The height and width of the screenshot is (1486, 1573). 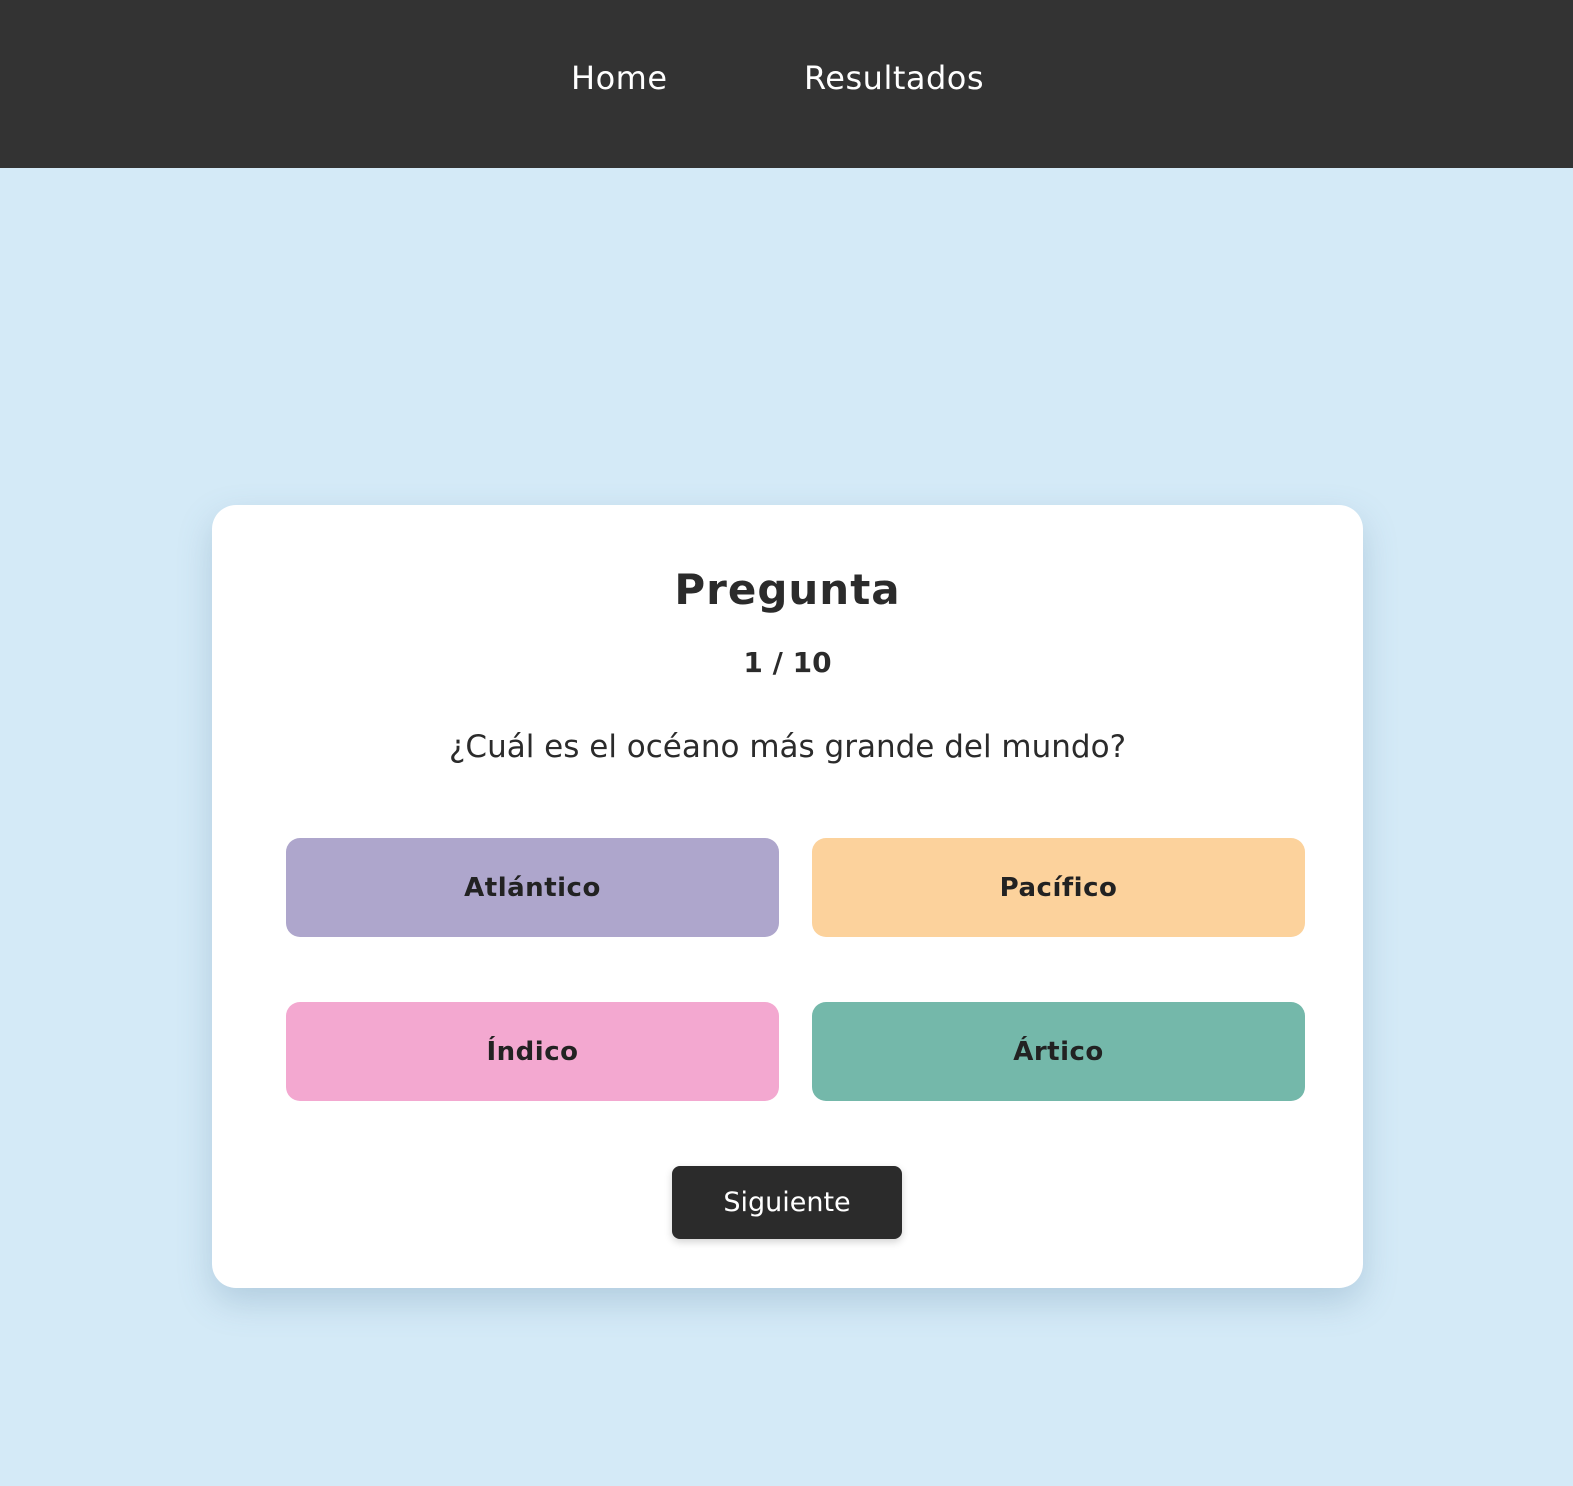 I want to click on answer-option-atlantico: Atlántico, so click(x=532, y=887).